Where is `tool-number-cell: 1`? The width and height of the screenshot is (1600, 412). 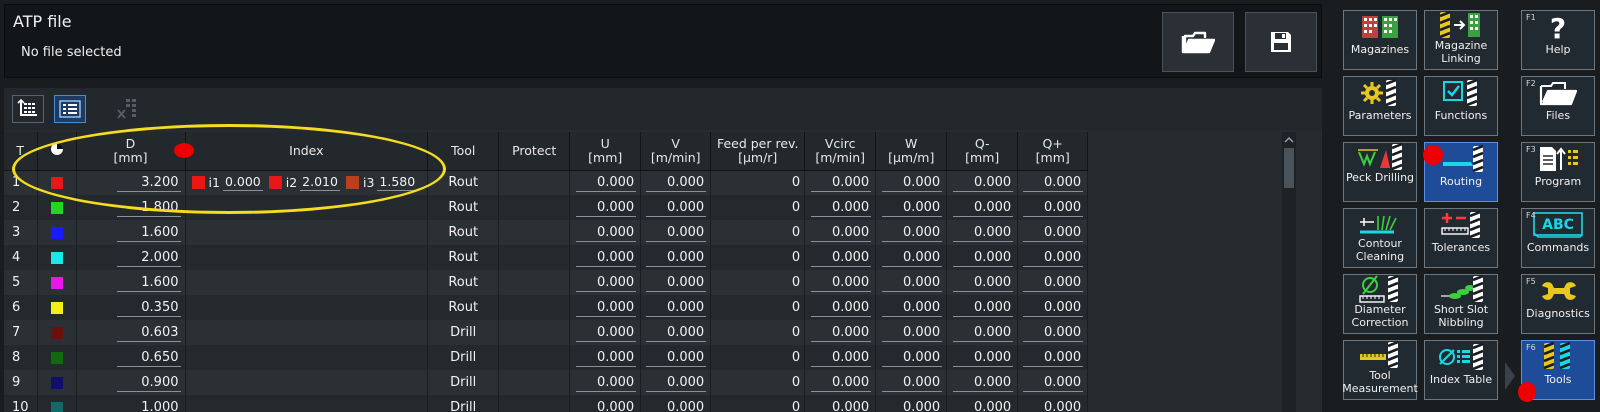
tool-number-cell: 1 is located at coordinates (21, 182).